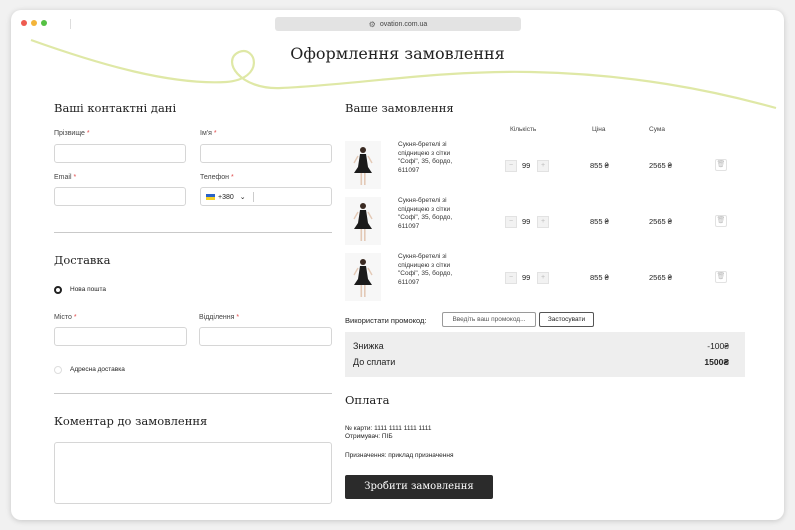  I want to click on email-label: Email *, so click(65, 177).